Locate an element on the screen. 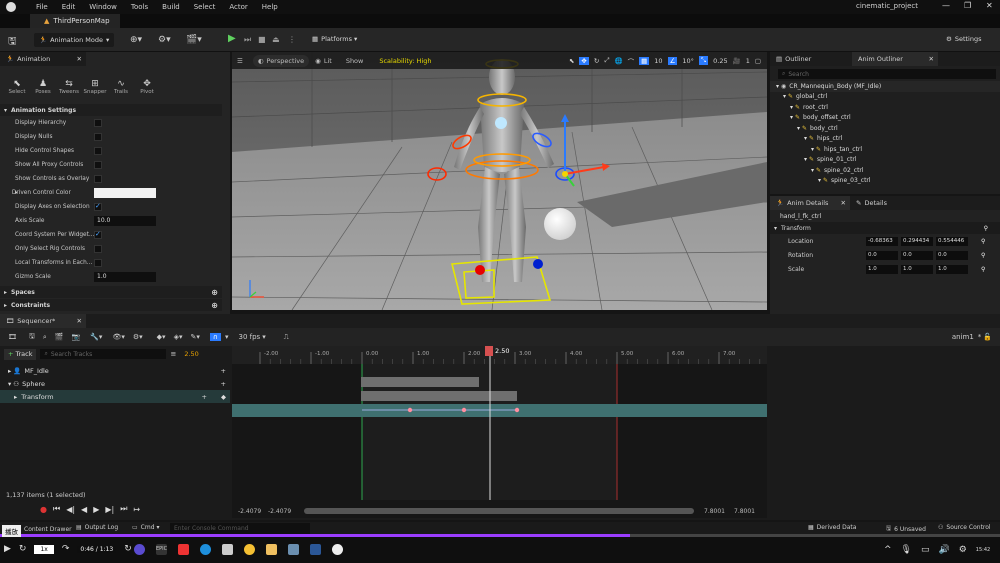 Image resolution: width=1000 pixels, height=563 pixels. skip-icon: ↻ is located at coordinates (128, 549).